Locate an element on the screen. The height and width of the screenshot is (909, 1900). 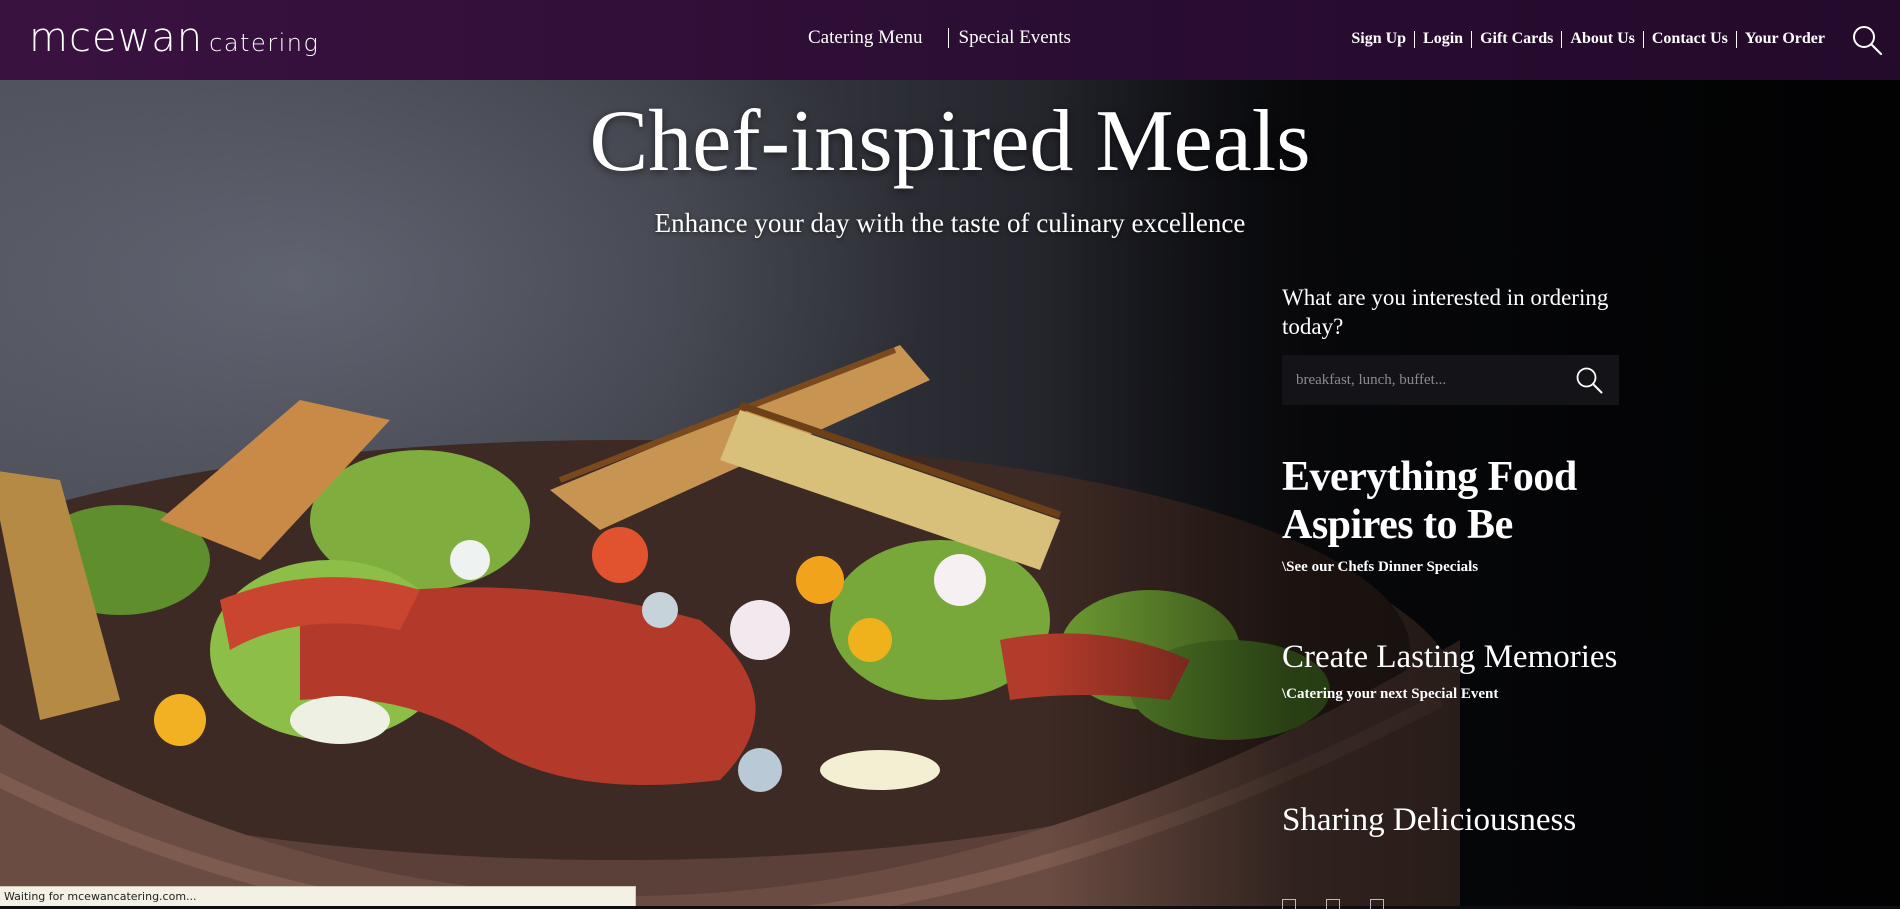
feature-link: \See our Chefs Dinner Specials is located at coordinates (1462, 567).